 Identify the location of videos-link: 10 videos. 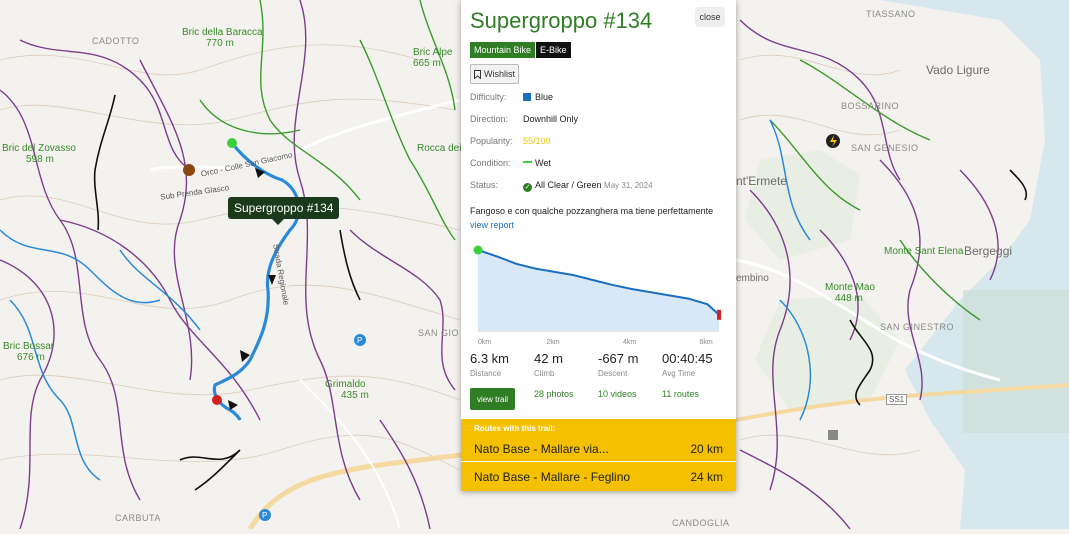
(617, 394).